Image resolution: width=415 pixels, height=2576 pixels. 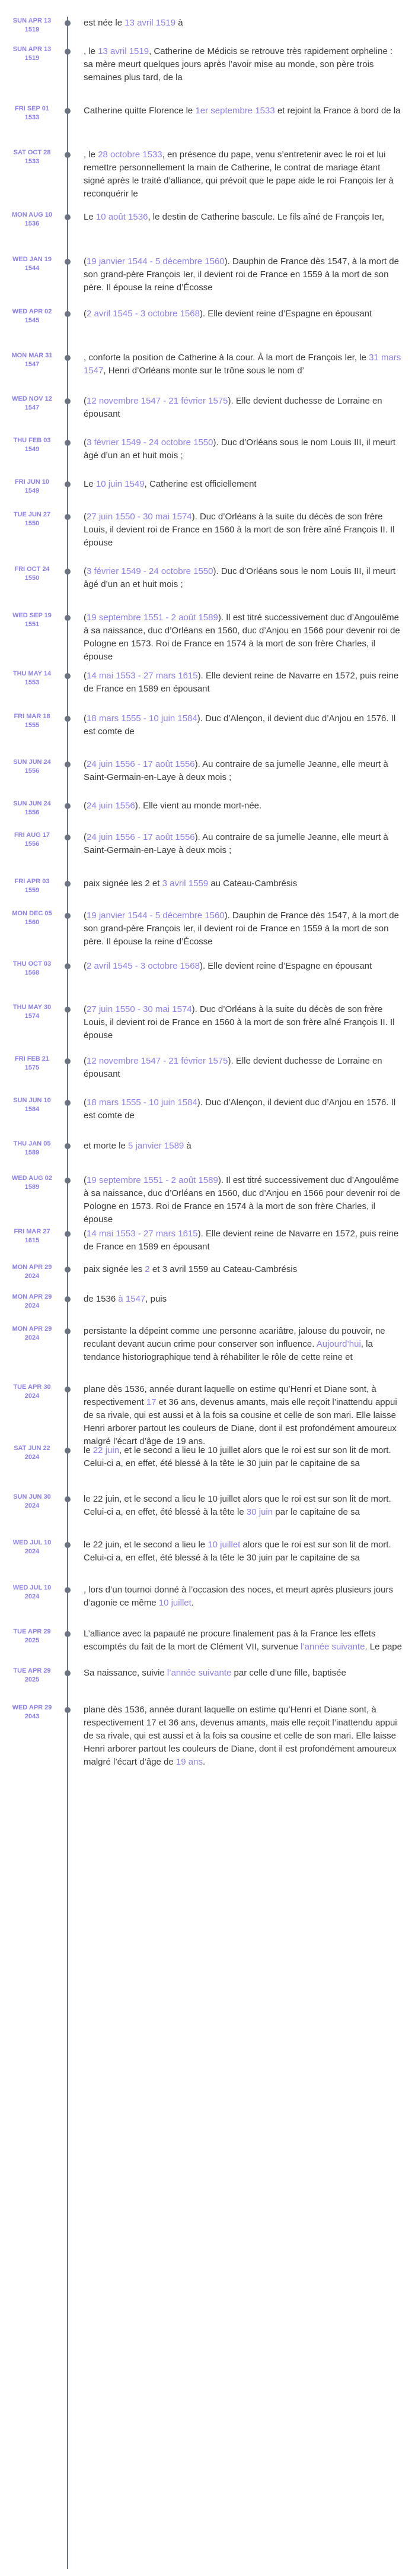 I want to click on entry-date: SAT OCT 28 1533, so click(x=32, y=157).